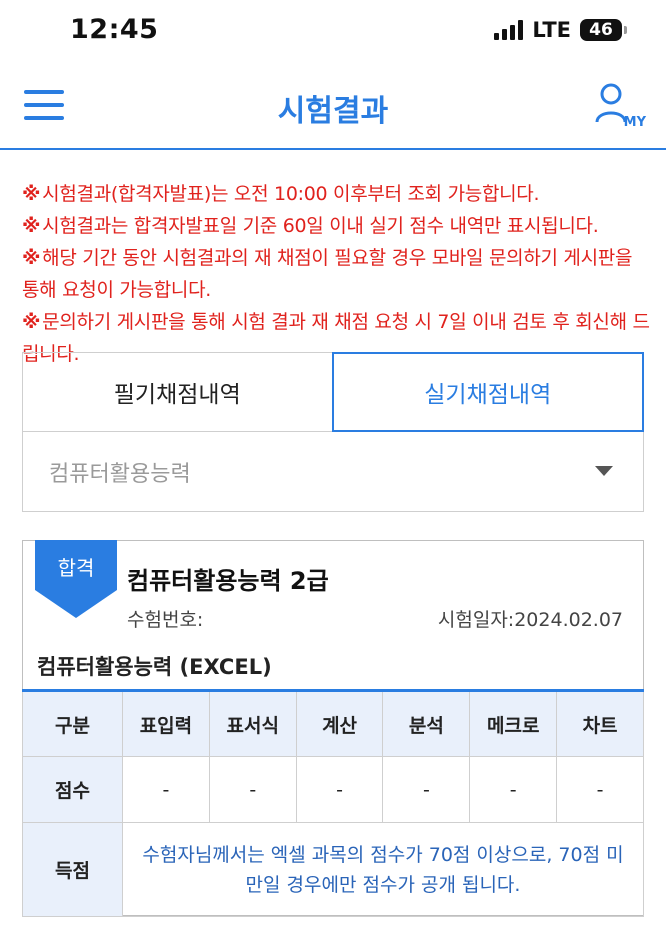 The height and width of the screenshot is (940, 666). What do you see at coordinates (228, 581) in the screenshot?
I see `exam-title: 컴퓨터활용능력 2급` at bounding box center [228, 581].